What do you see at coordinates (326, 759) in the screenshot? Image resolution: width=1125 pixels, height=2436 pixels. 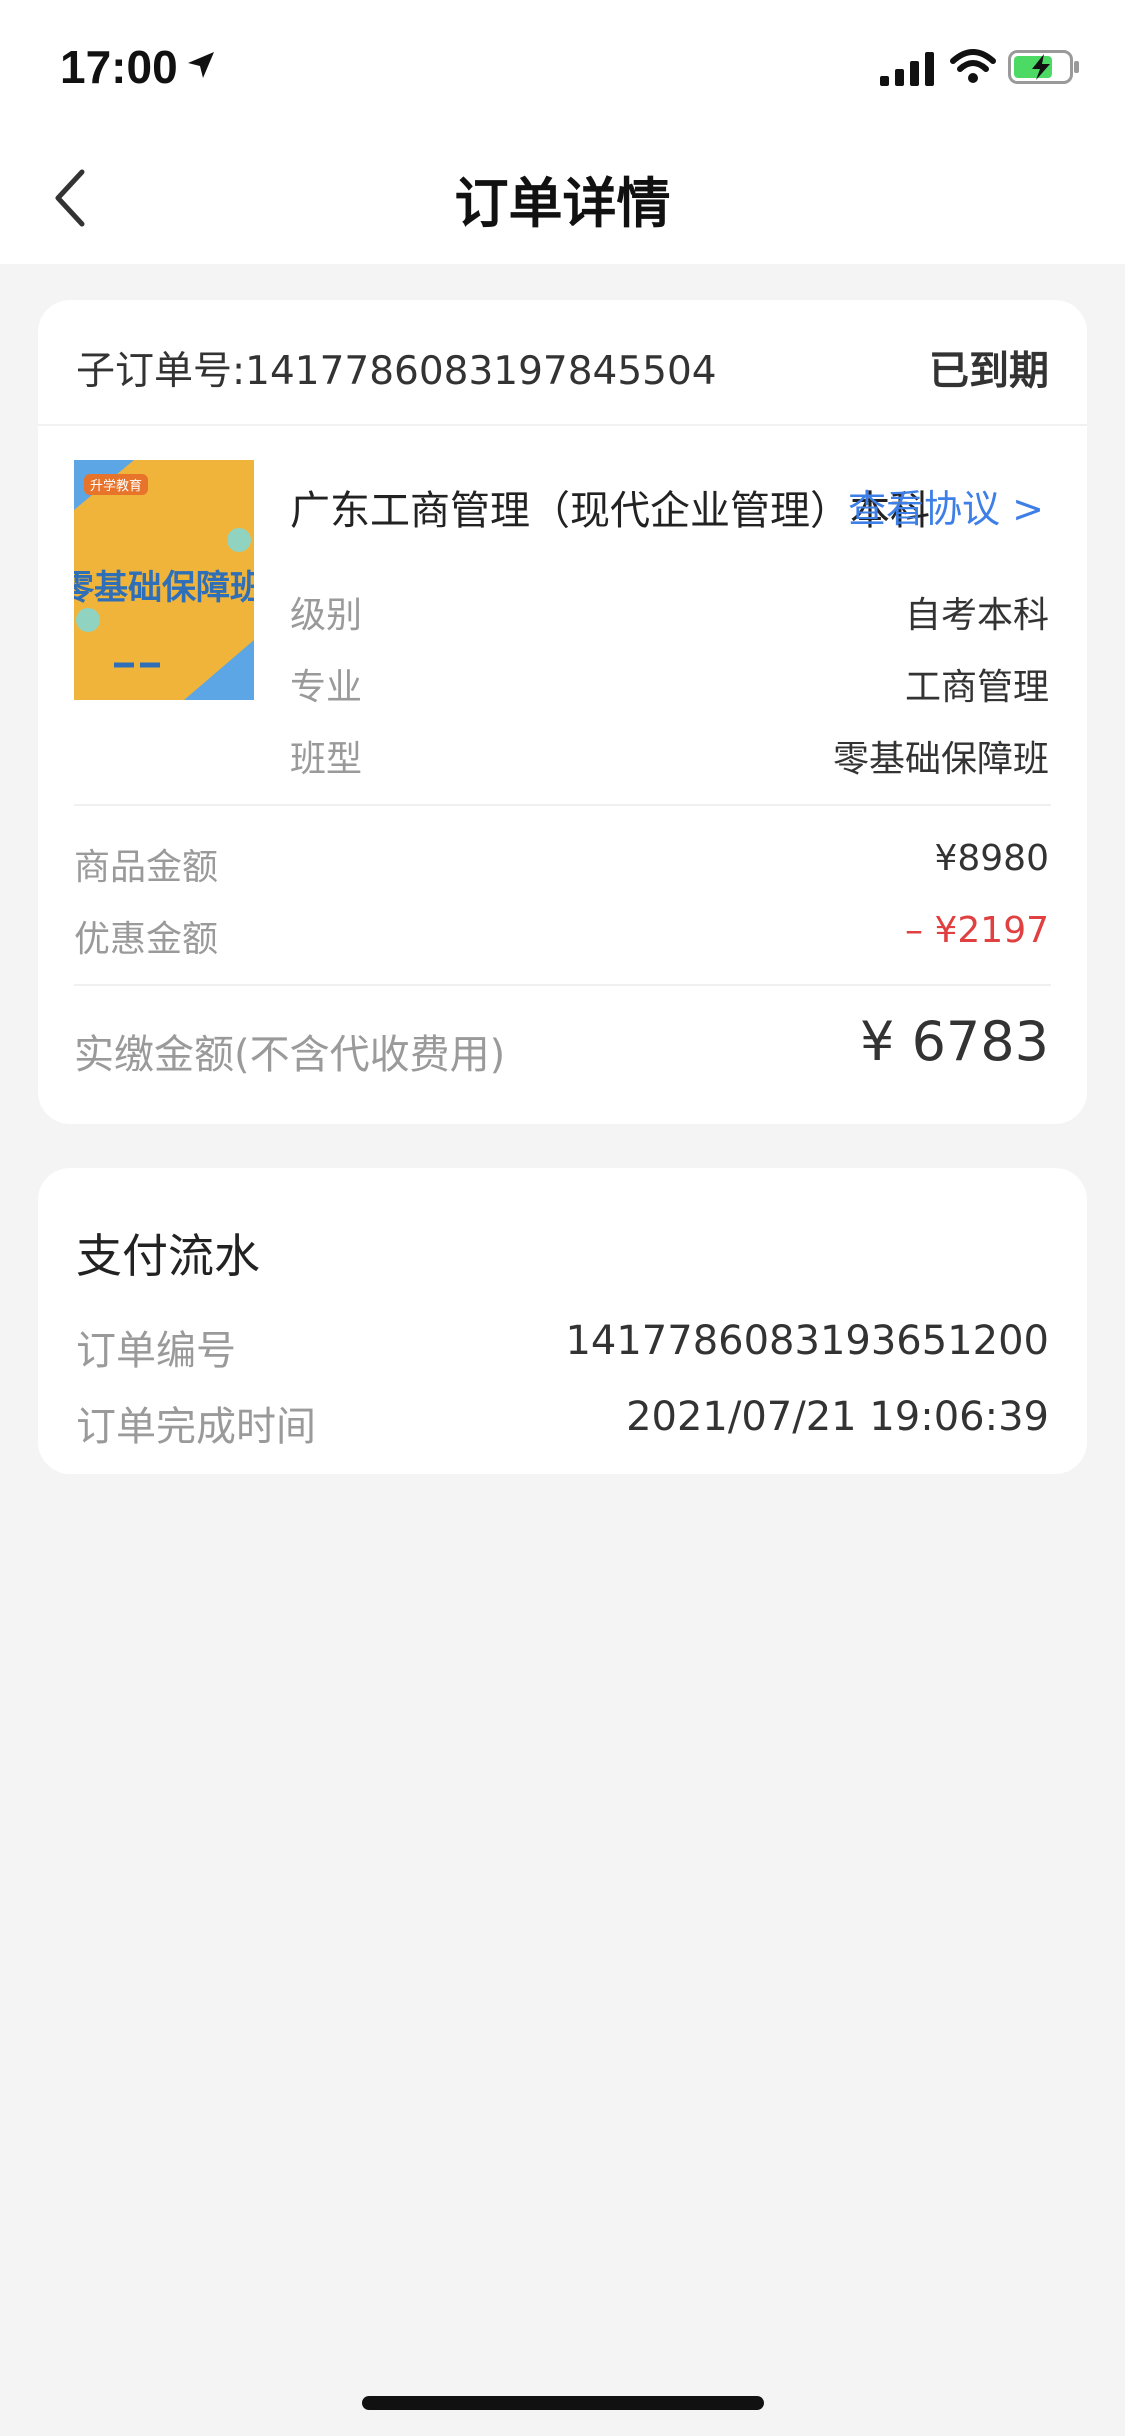 I see `class-type-label: 班型` at bounding box center [326, 759].